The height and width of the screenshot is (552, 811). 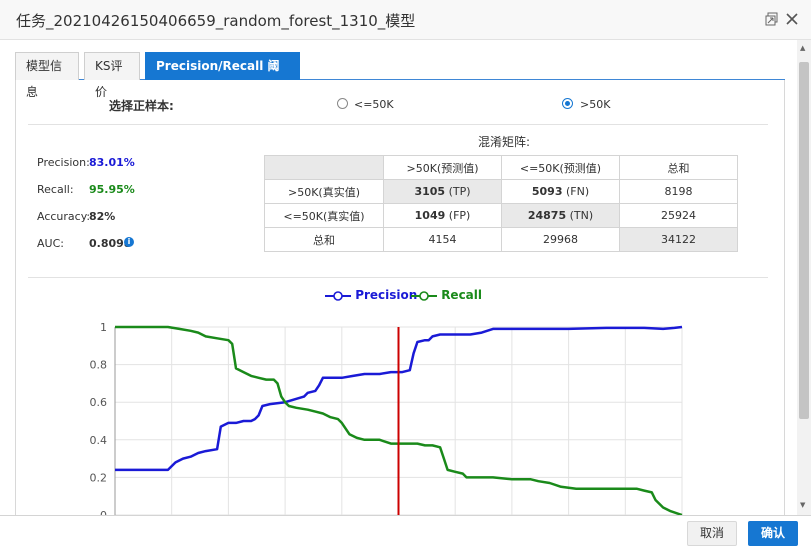 What do you see at coordinates (63, 162) in the screenshot?
I see `precision-label: Precision:` at bounding box center [63, 162].